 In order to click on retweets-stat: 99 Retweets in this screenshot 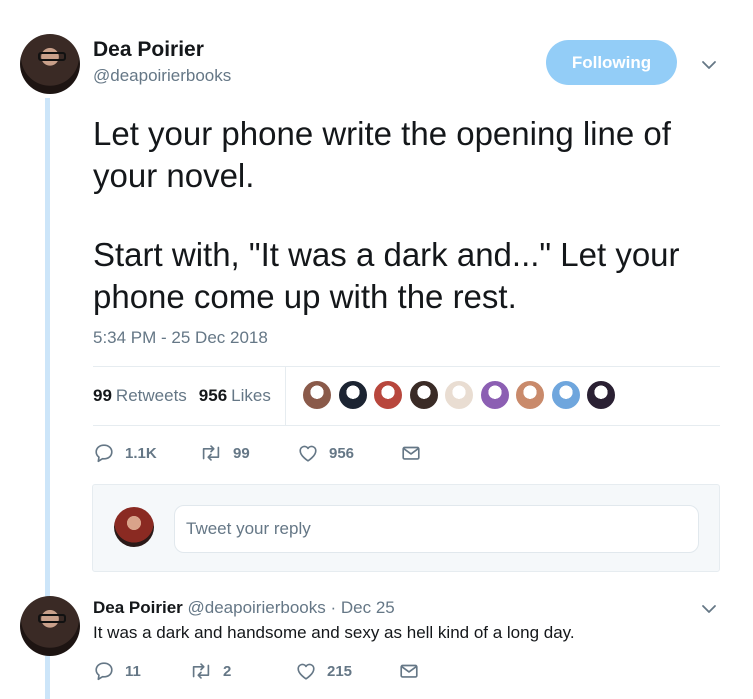, I will do `click(140, 396)`.